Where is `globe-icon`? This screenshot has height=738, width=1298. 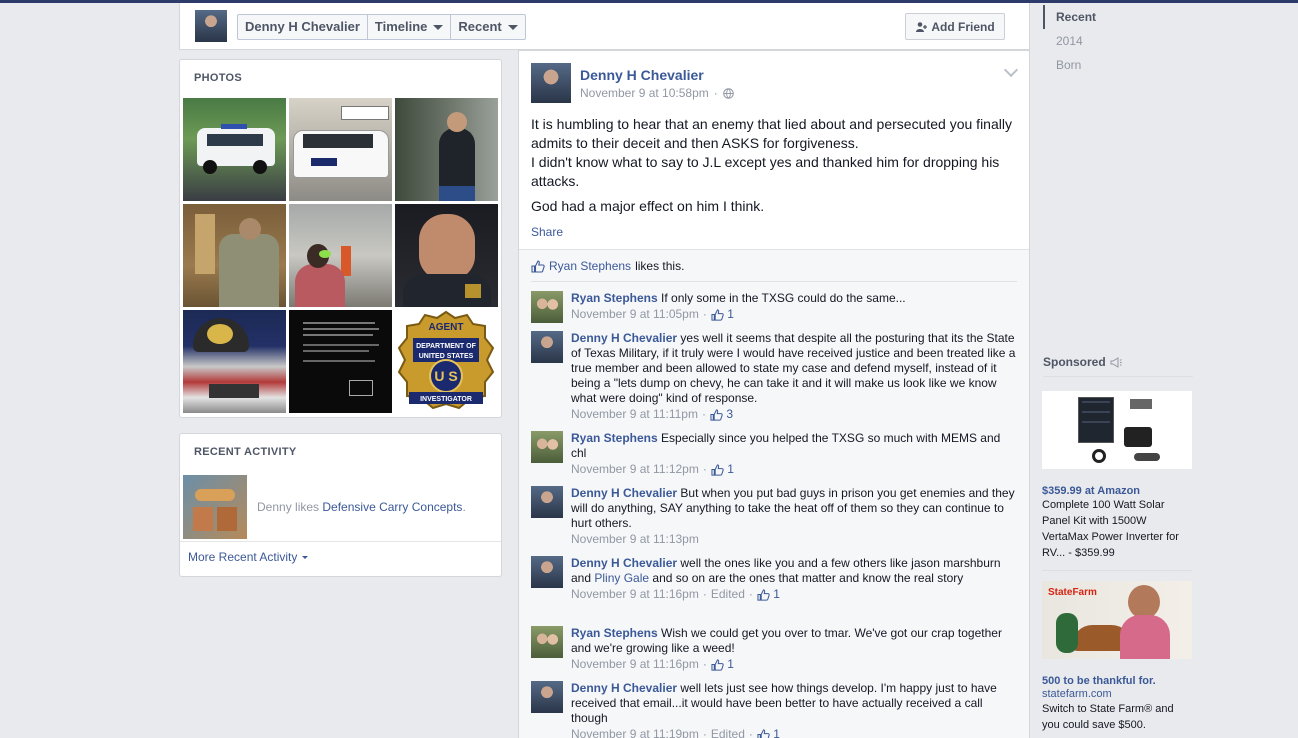 globe-icon is located at coordinates (728, 93).